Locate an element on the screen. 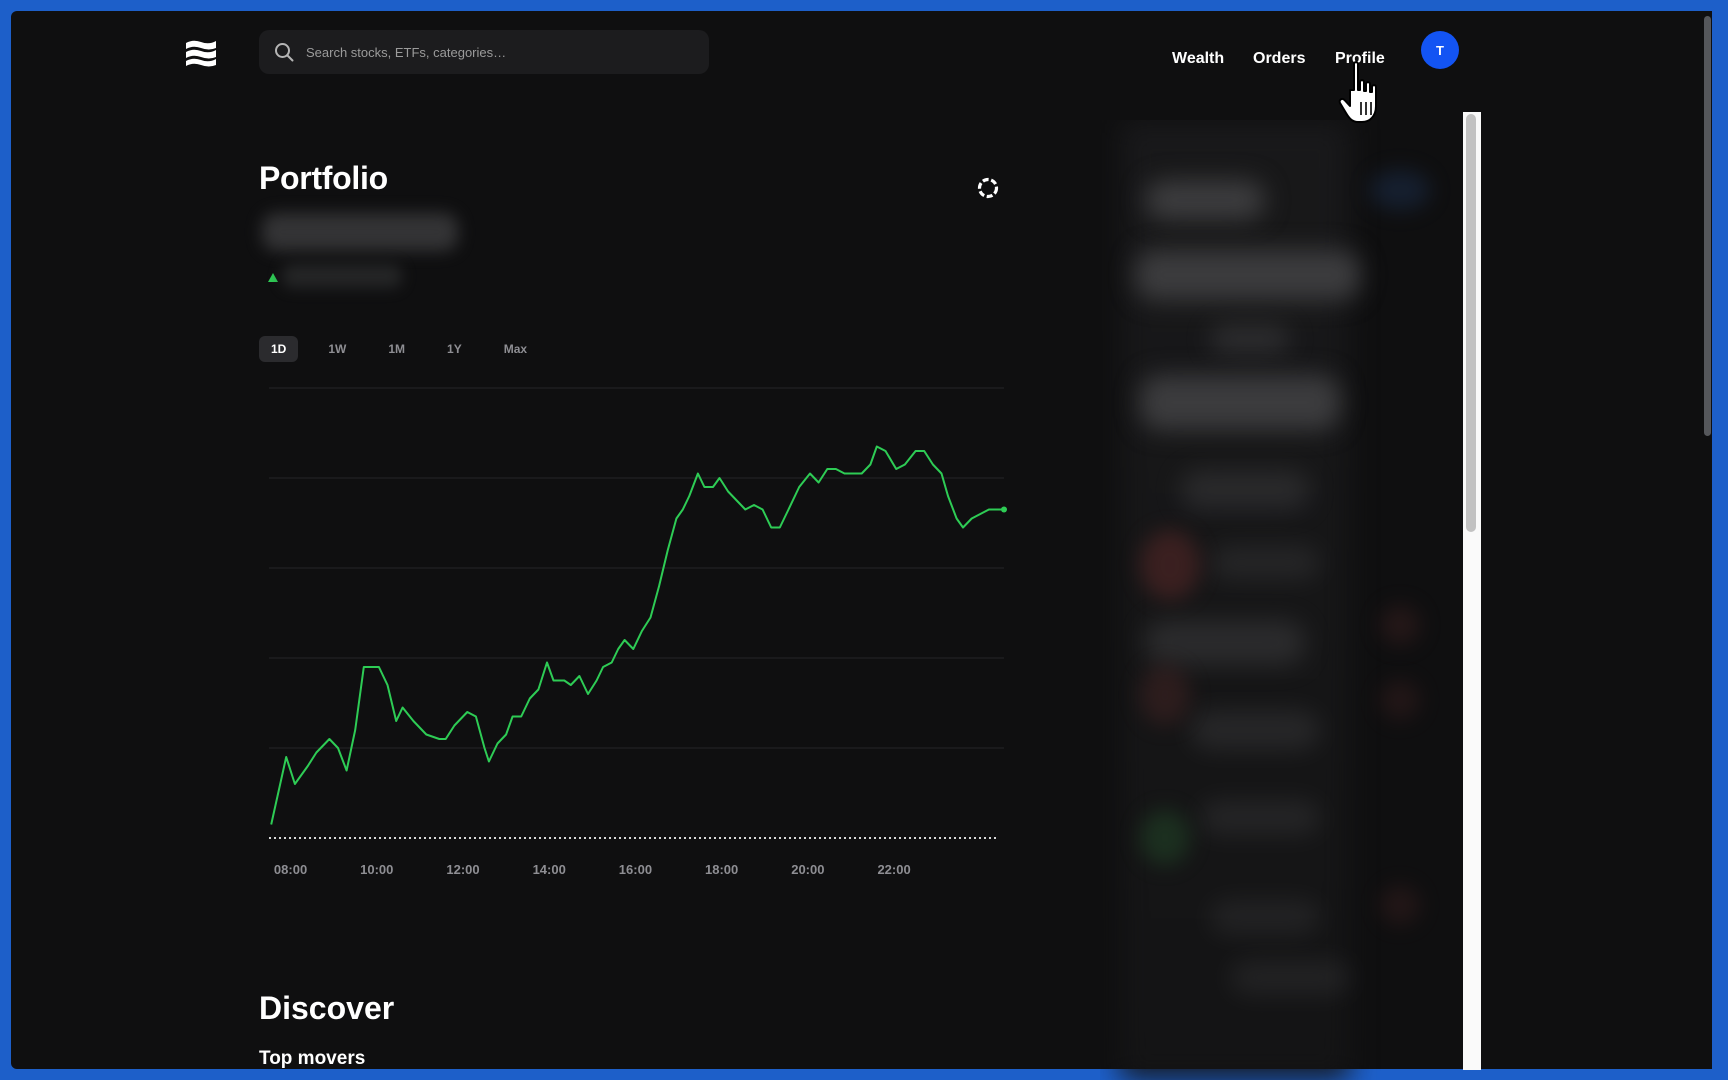  chart-x-tick-label: 22:00 is located at coordinates (893, 869).